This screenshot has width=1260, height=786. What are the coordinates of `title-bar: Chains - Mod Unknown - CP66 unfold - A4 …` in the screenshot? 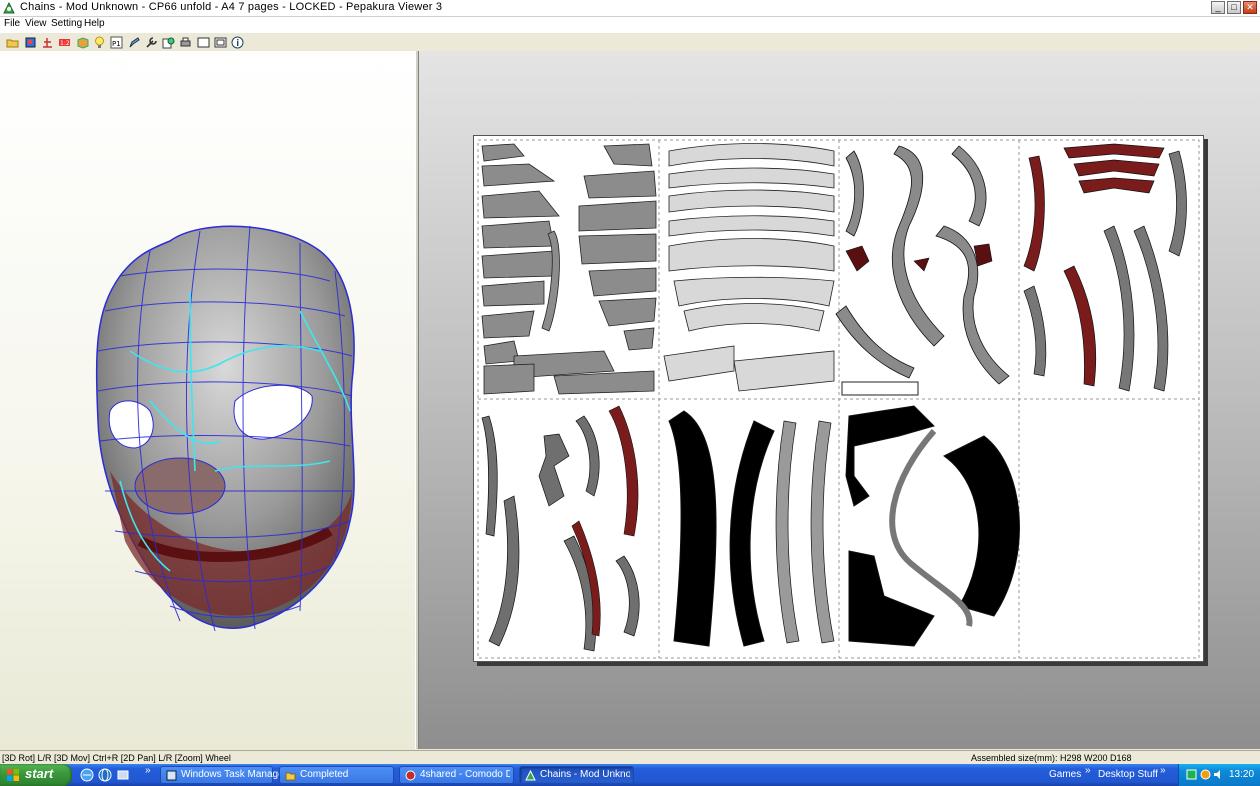 It's located at (630, 8).